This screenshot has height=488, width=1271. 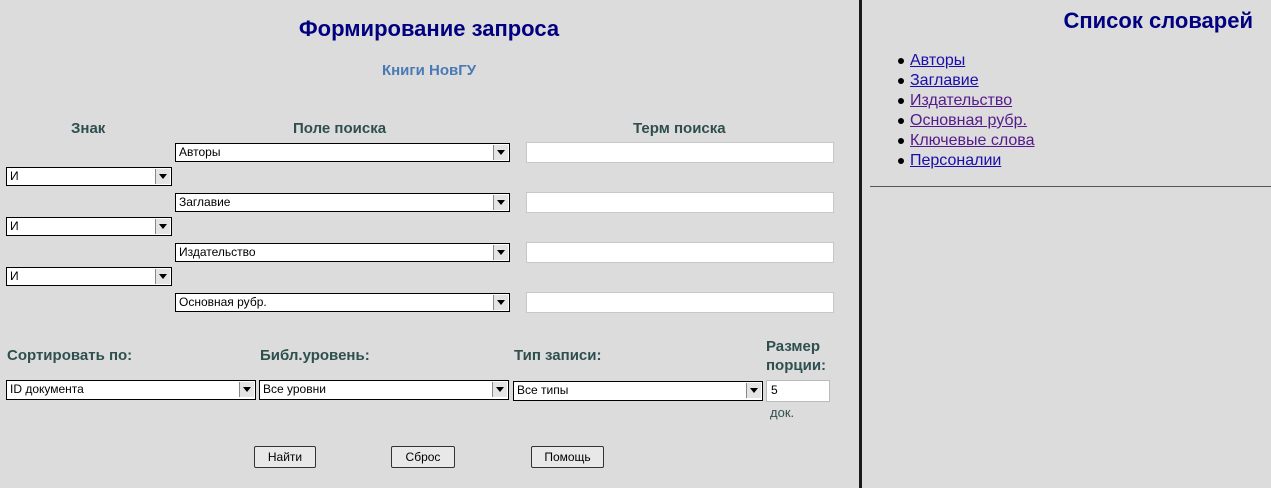 I want to click on find-button: Найти, so click(x=285, y=457).